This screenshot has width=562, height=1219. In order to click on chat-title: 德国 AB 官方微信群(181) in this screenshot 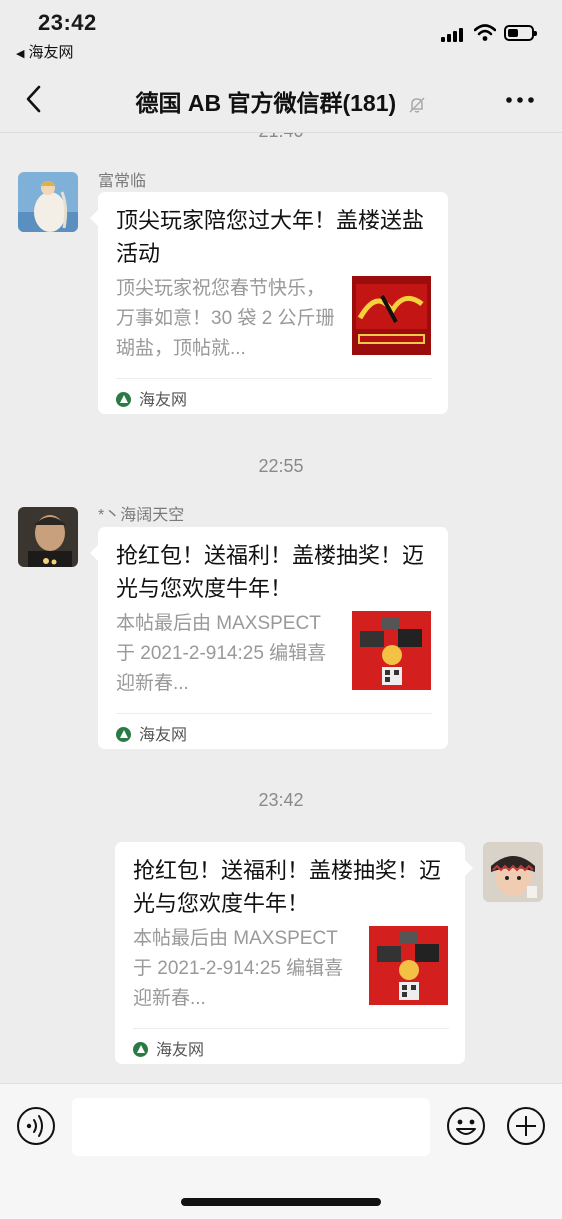, I will do `click(281, 101)`.